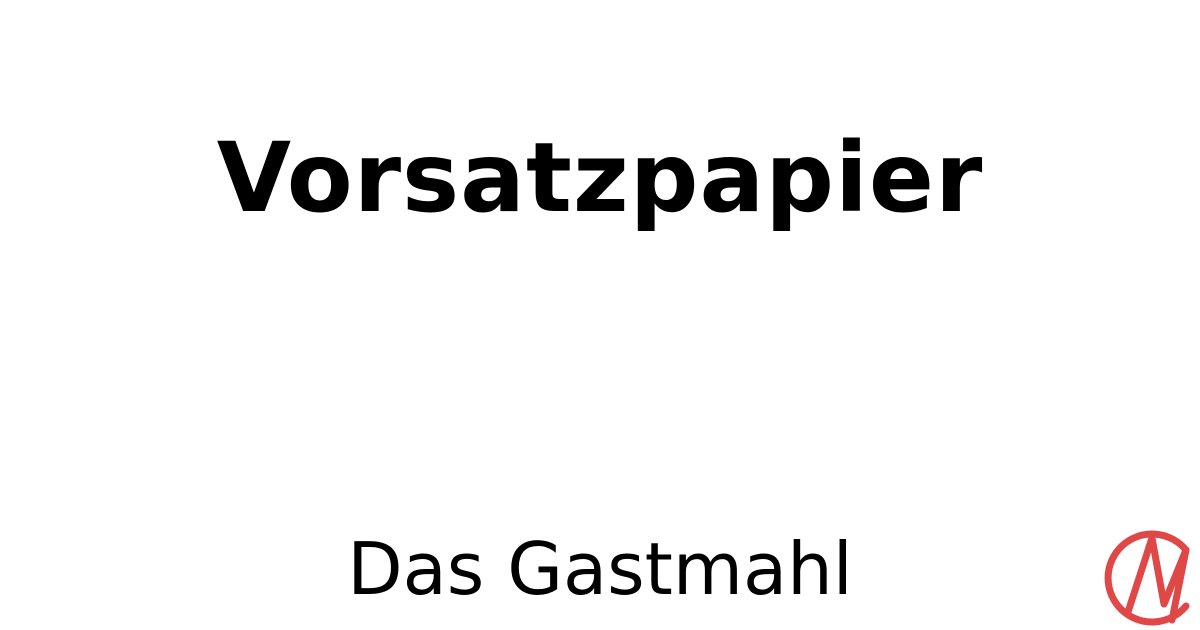 The image size is (1200, 630). What do you see at coordinates (600, 569) in the screenshot?
I see `site-name: Das Gastmahl` at bounding box center [600, 569].